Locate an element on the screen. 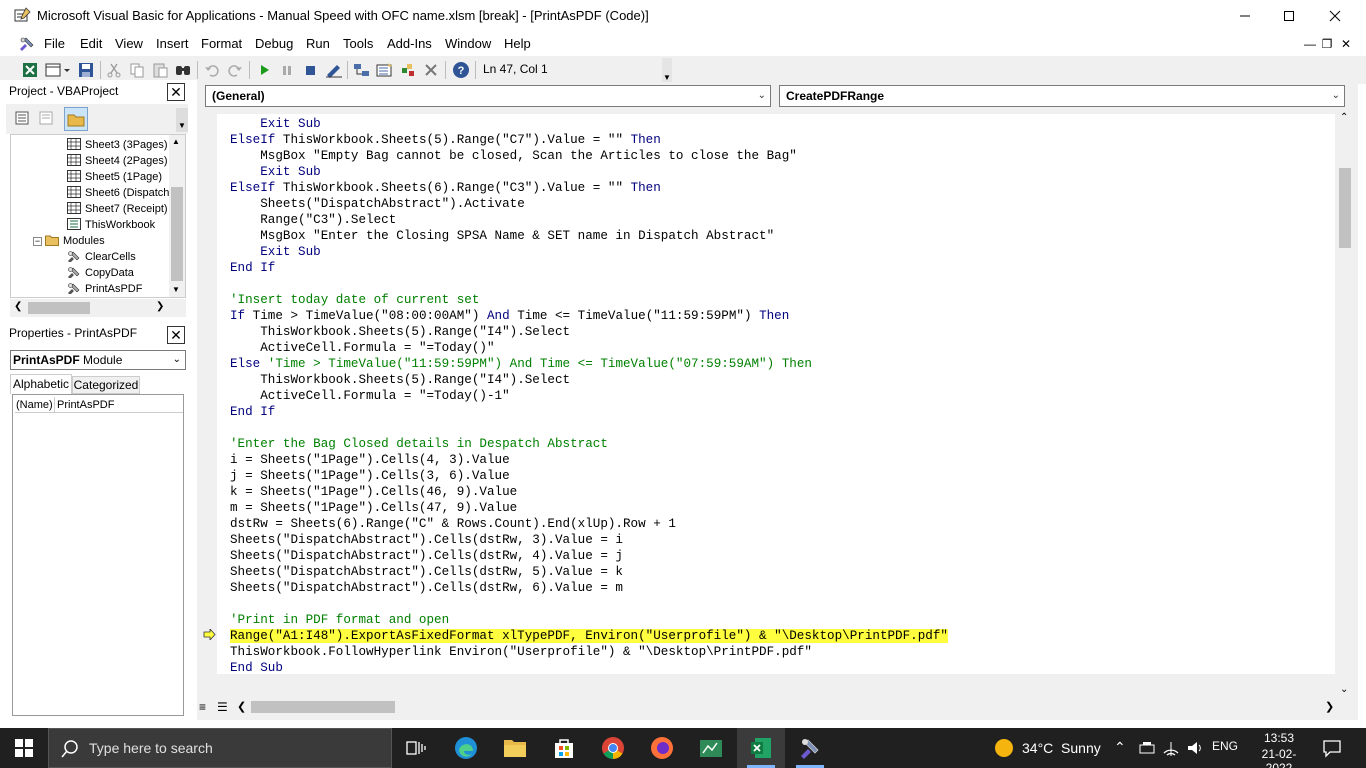 The width and height of the screenshot is (1366, 768). help-button: ? is located at coordinates (461, 70).